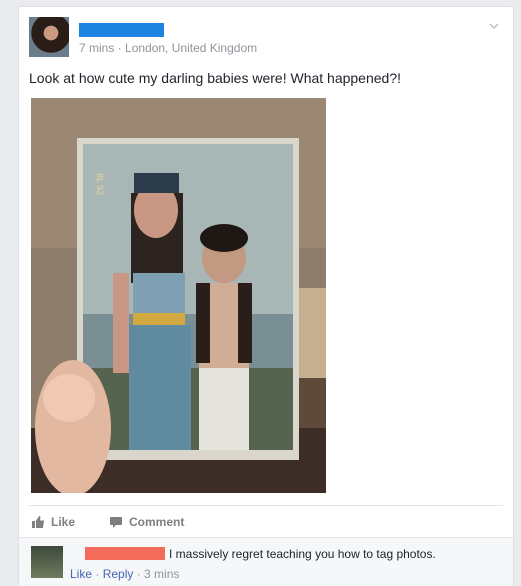 This screenshot has height=586, width=521. I want to click on commenter-avatar, so click(47, 562).